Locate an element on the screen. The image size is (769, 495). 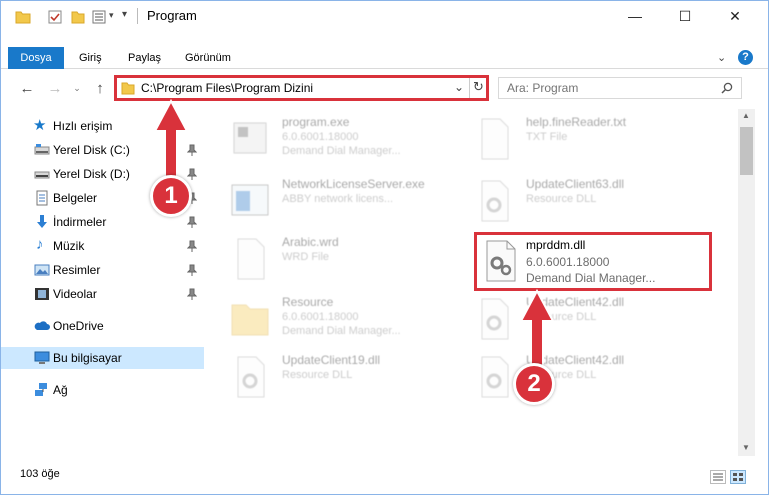
callout-badge-1: 1 is located at coordinates (171, 196).